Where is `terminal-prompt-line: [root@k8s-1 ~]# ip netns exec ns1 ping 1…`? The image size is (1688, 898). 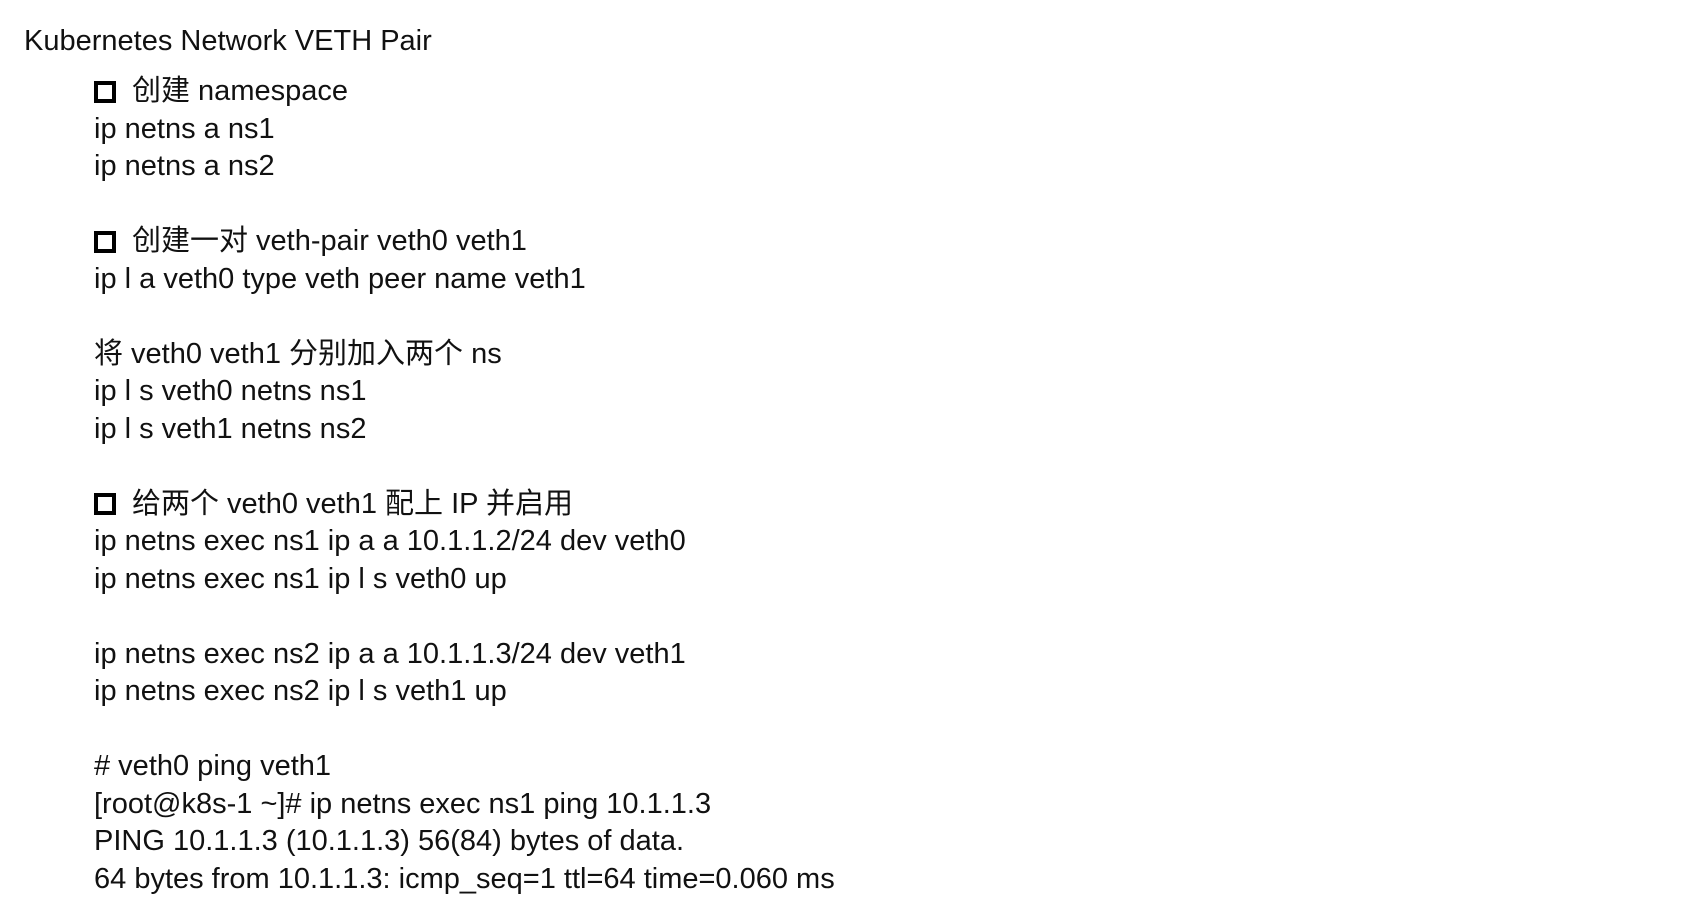
terminal-prompt-line: [root@k8s-1 ~]# ip netns exec ns1 ping 1… is located at coordinates (464, 805).